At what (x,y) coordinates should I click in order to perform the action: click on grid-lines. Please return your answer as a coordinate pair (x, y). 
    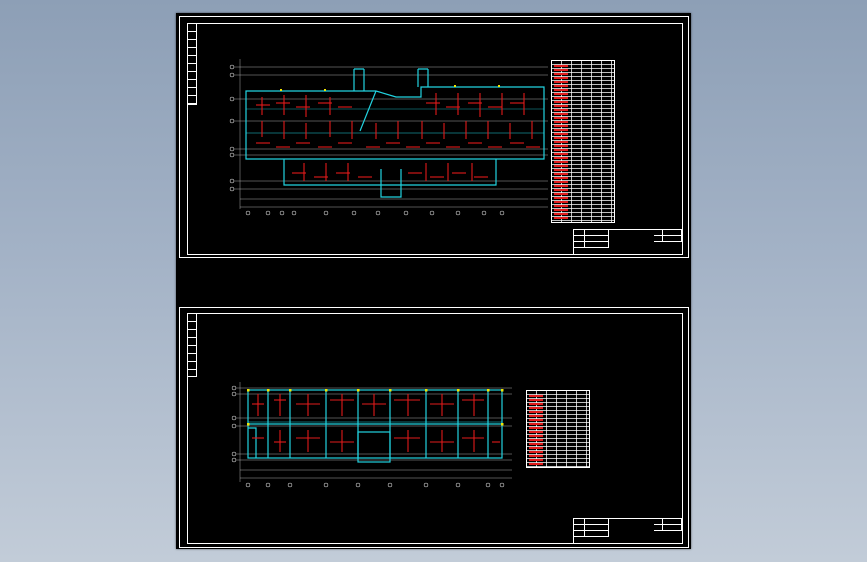
    Looking at the image, I should click on (391, 134).